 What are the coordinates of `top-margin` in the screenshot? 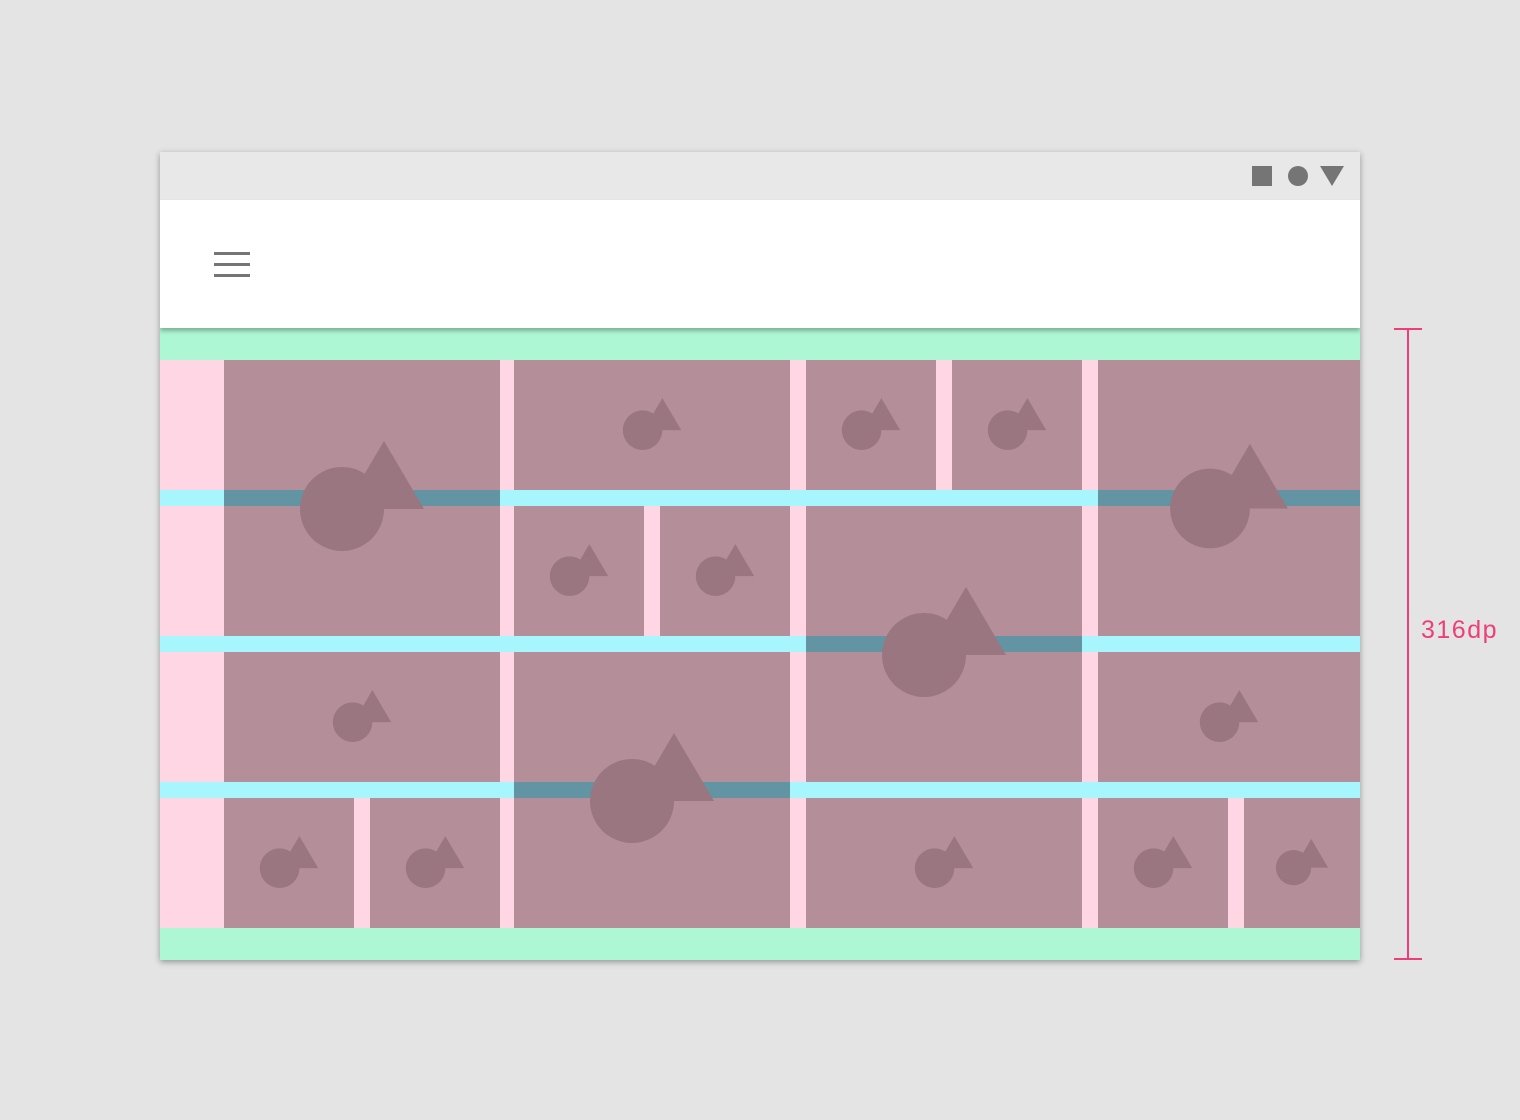 It's located at (760, 344).